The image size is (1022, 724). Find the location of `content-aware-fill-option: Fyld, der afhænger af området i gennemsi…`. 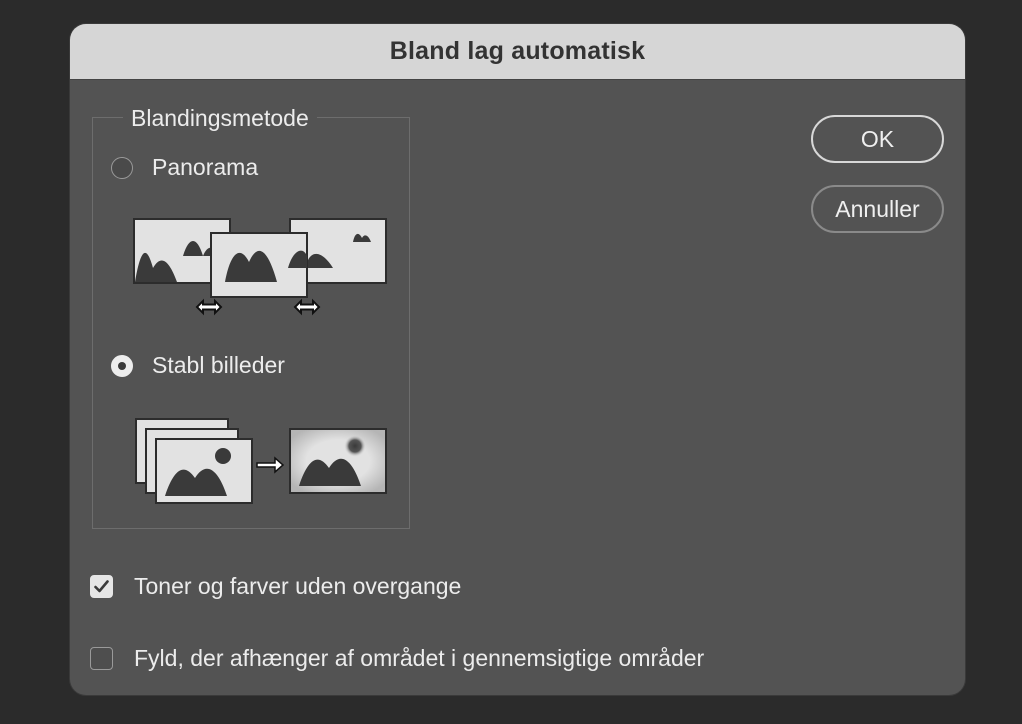

content-aware-fill-option: Fyld, der afhænger af området i gennemsi… is located at coordinates (397, 658).